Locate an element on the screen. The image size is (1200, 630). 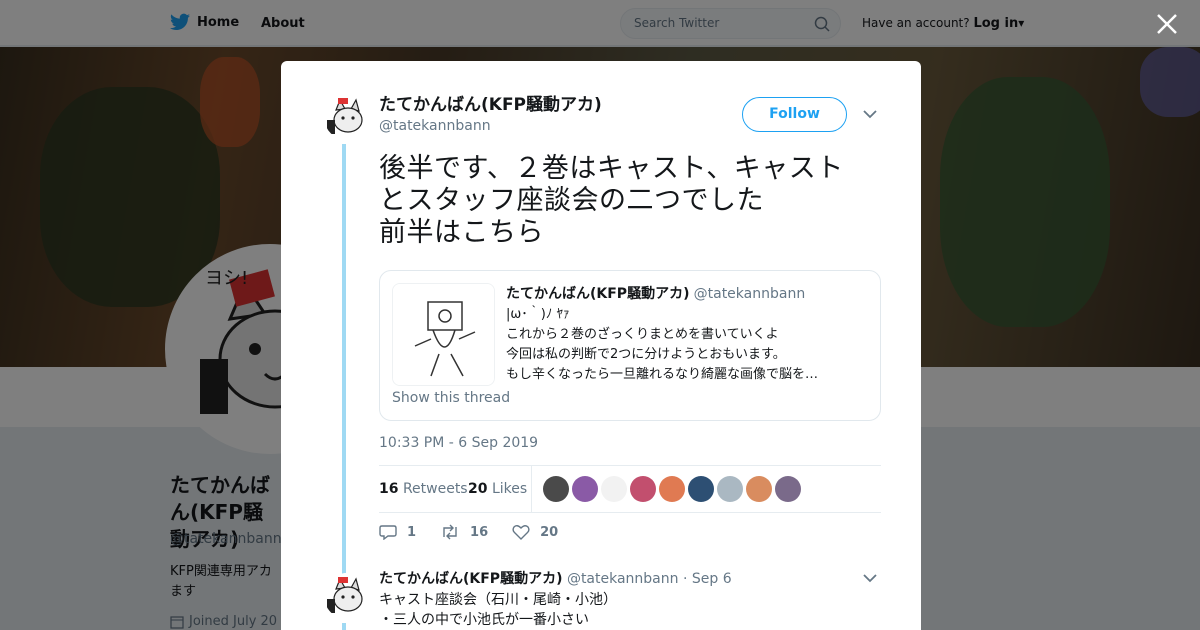
like-count: 20 is located at coordinates (549, 532).